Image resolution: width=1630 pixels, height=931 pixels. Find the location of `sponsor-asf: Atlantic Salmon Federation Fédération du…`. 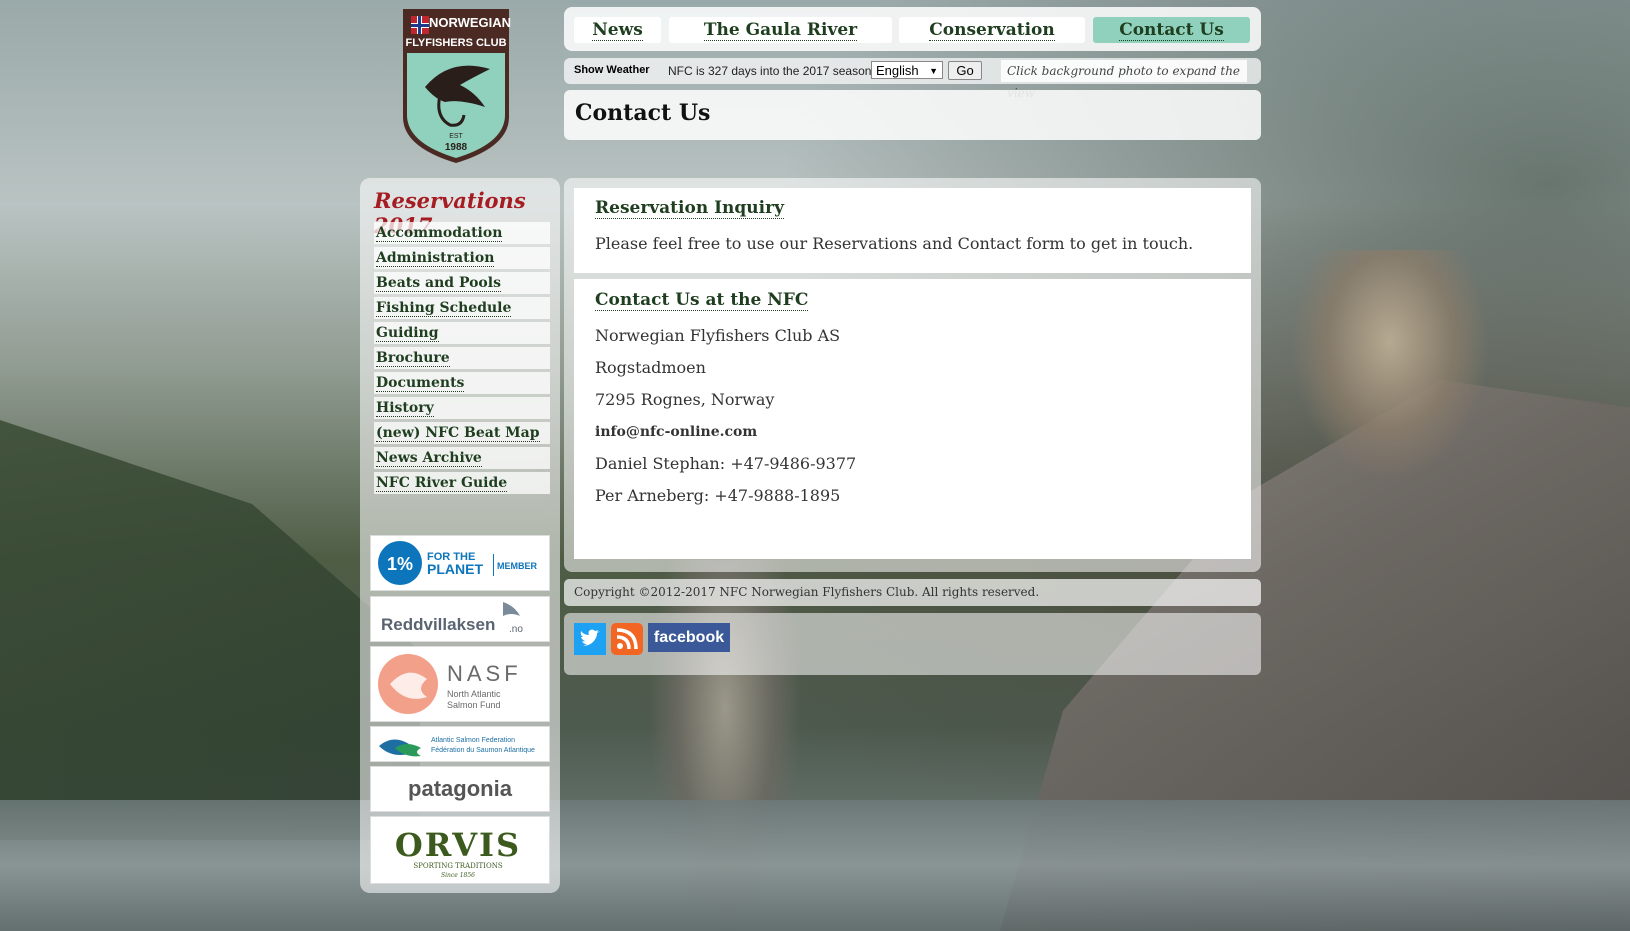

sponsor-asf: Atlantic Salmon Federation Fédération du… is located at coordinates (460, 744).